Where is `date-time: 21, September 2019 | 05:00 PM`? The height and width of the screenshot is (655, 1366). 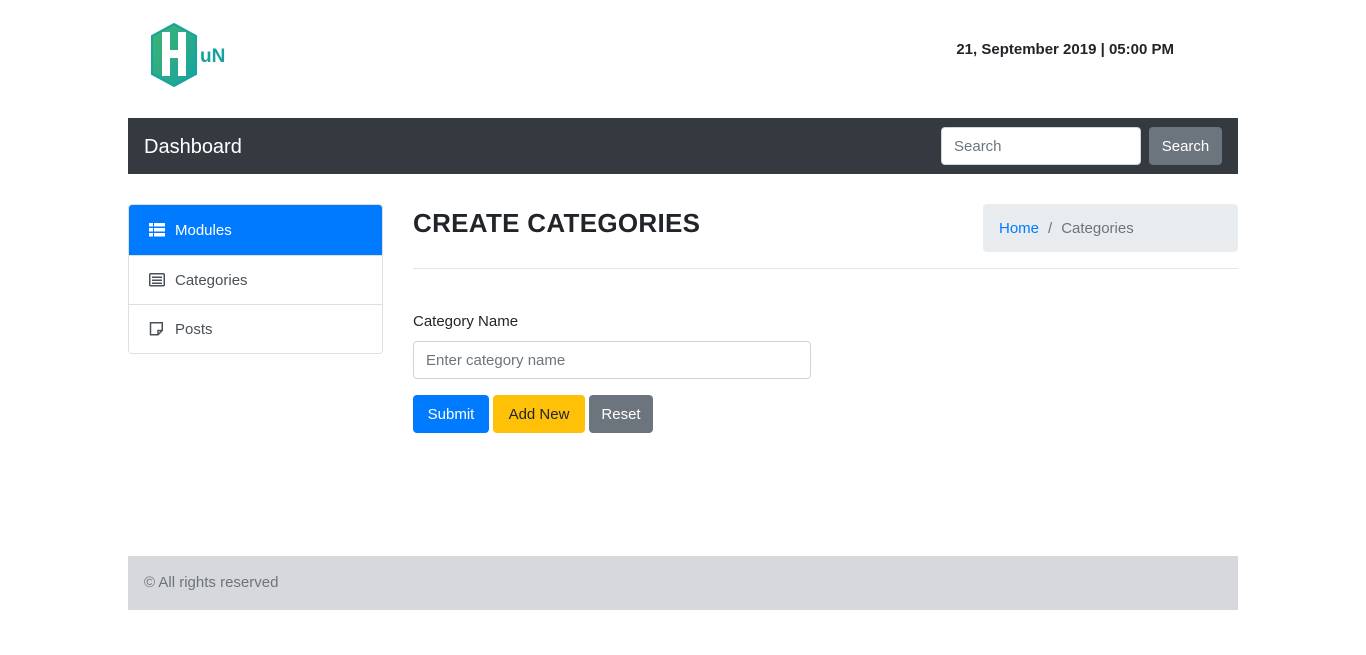 date-time: 21, September 2019 | 05:00 PM is located at coordinates (1065, 49).